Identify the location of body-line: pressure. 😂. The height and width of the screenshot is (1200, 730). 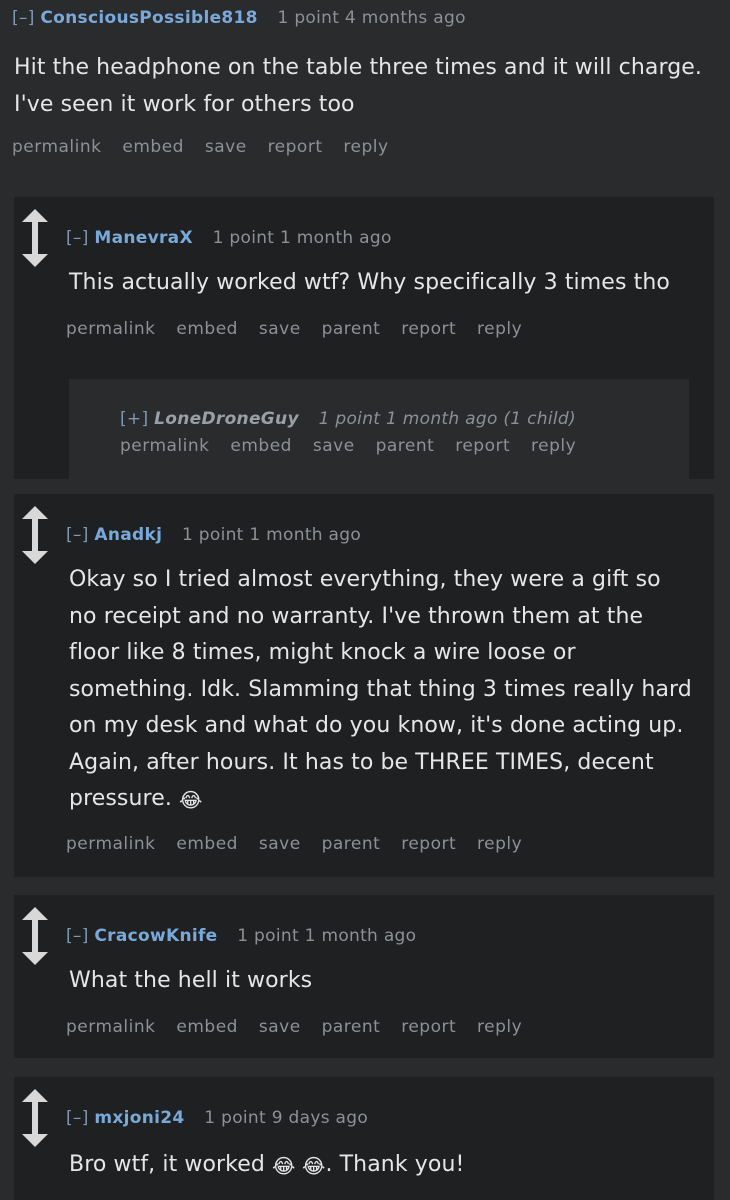
(380, 800).